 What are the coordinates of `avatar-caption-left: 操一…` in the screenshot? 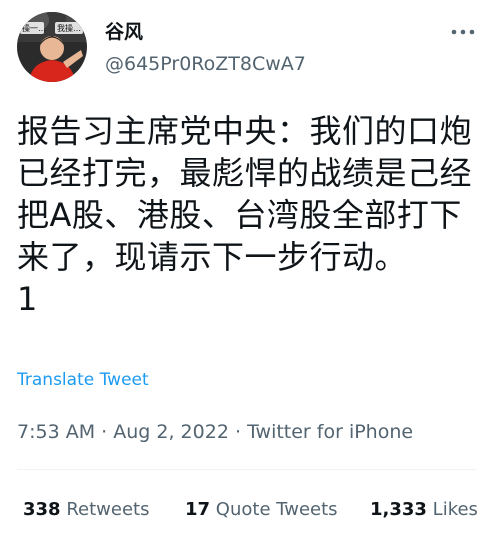 It's located at (34, 28).